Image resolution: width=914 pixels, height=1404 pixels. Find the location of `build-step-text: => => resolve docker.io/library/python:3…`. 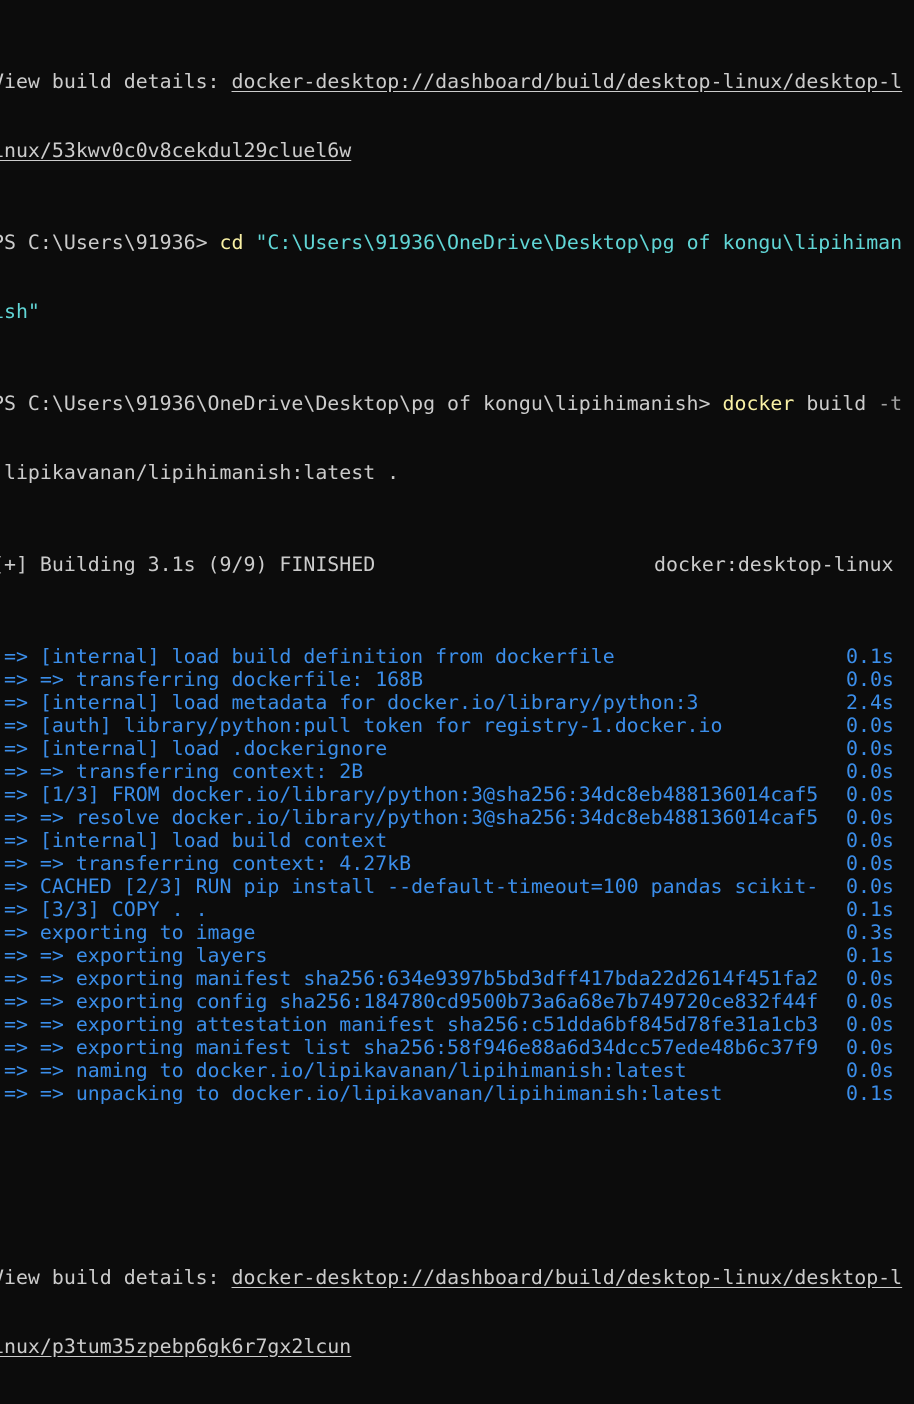

build-step-text: => => resolve docker.io/library/python:3… is located at coordinates (409, 817).